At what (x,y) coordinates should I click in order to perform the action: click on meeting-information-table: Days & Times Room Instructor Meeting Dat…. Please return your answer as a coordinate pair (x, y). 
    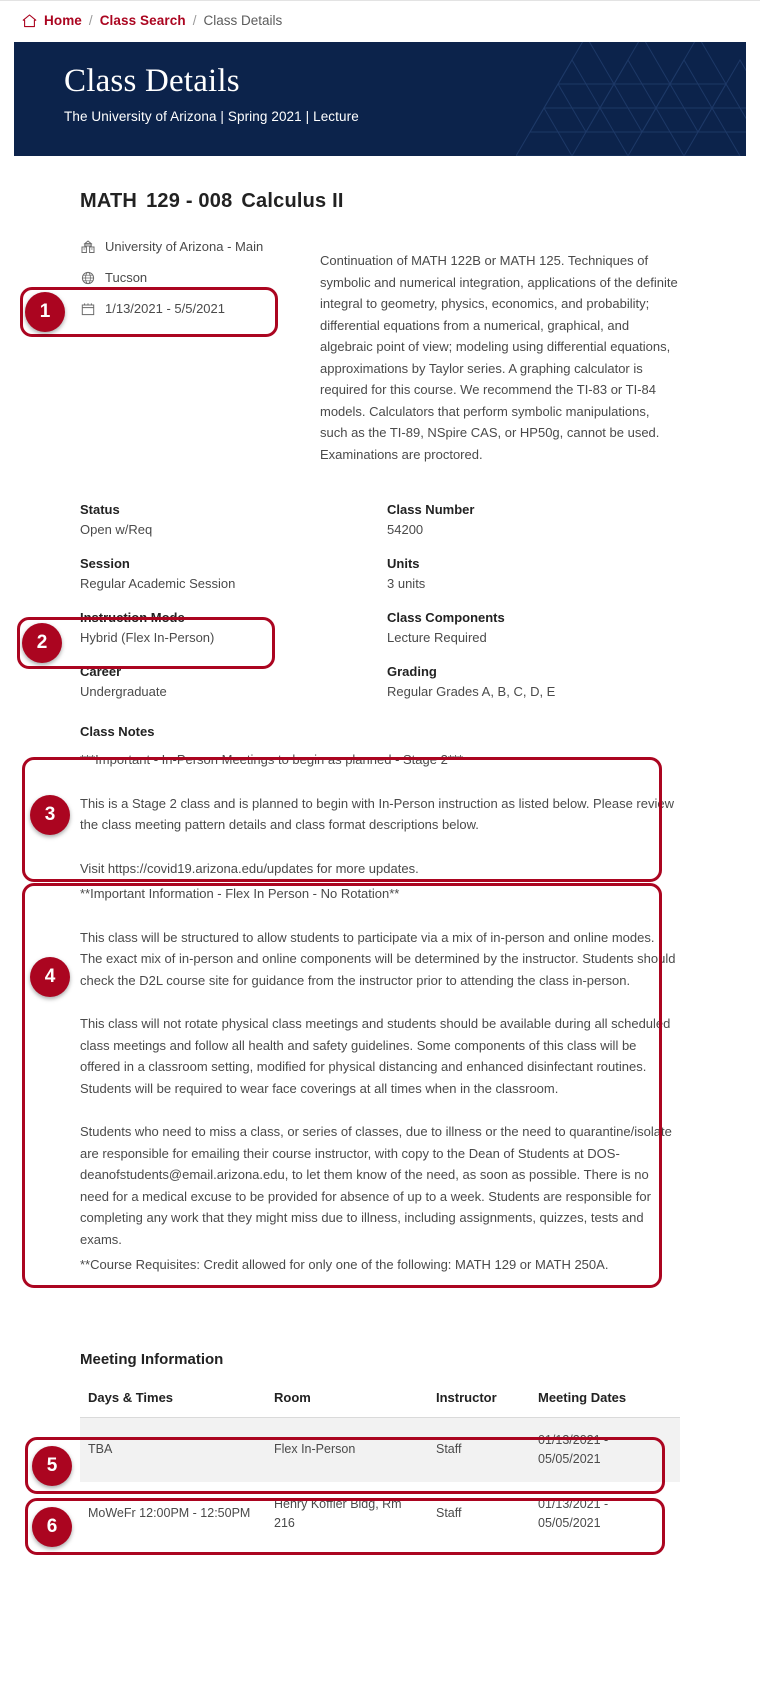
    Looking at the image, I should click on (380, 1467).